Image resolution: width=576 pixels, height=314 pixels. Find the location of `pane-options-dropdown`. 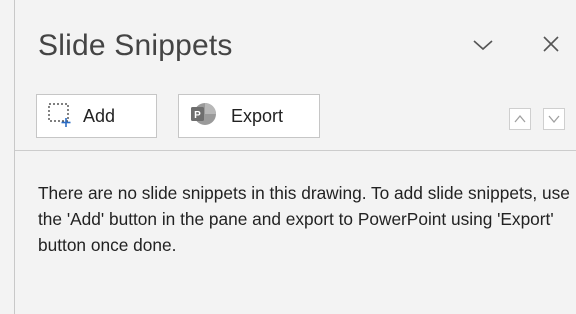

pane-options-dropdown is located at coordinates (483, 45).